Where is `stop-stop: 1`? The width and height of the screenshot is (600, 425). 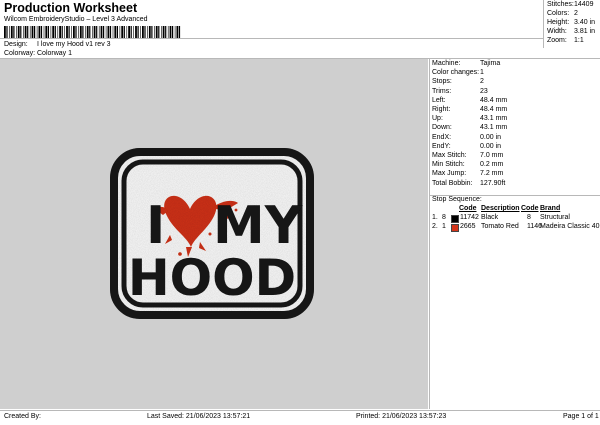
stop-stop: 1 is located at coordinates (444, 226).